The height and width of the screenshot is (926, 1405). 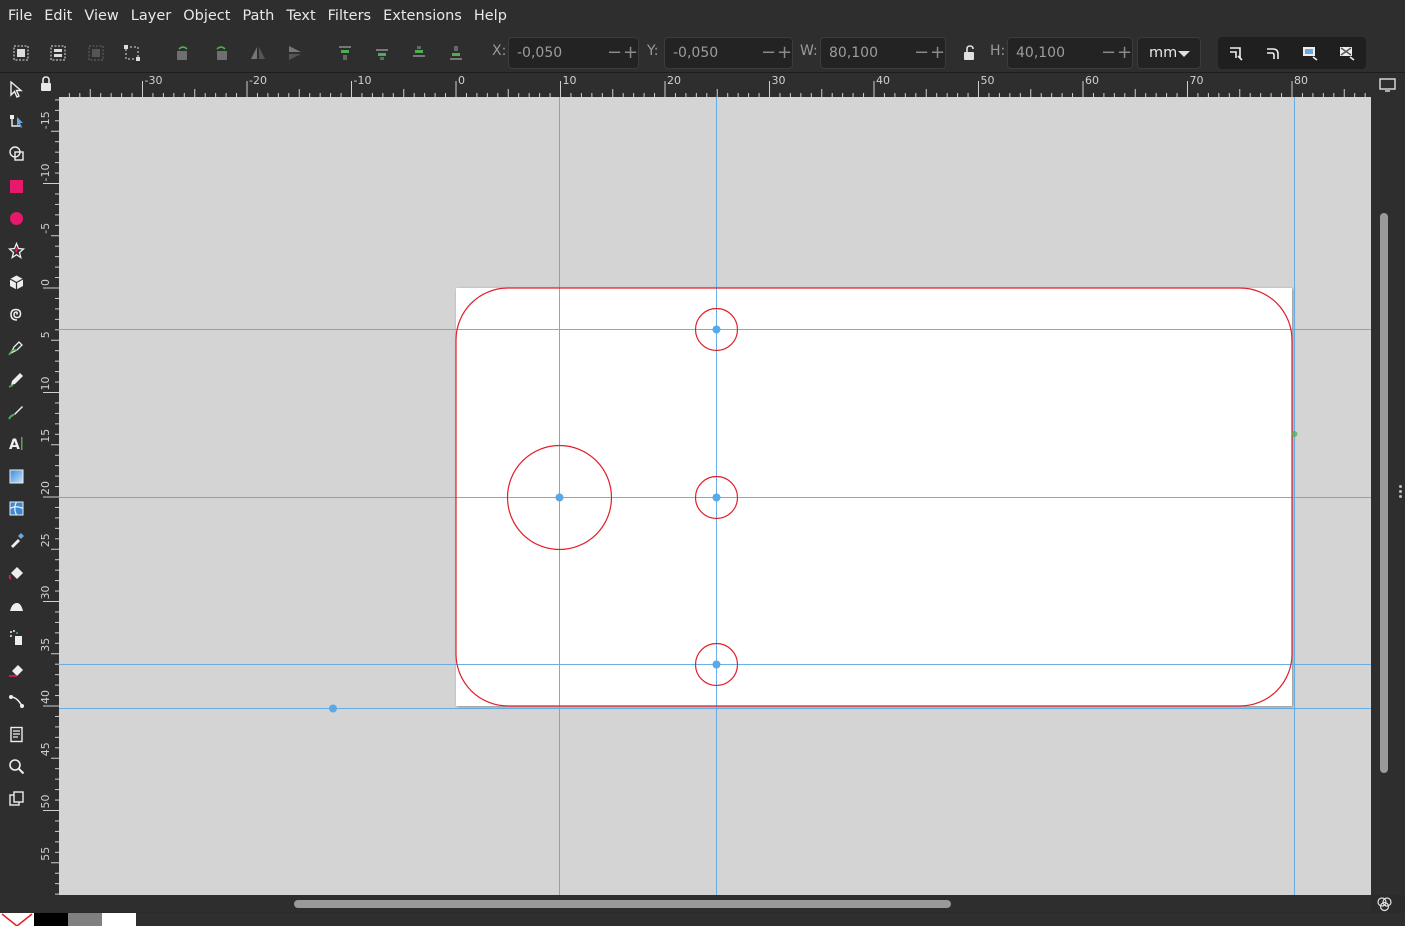 What do you see at coordinates (20, 16) in the screenshot?
I see `menu-file: File` at bounding box center [20, 16].